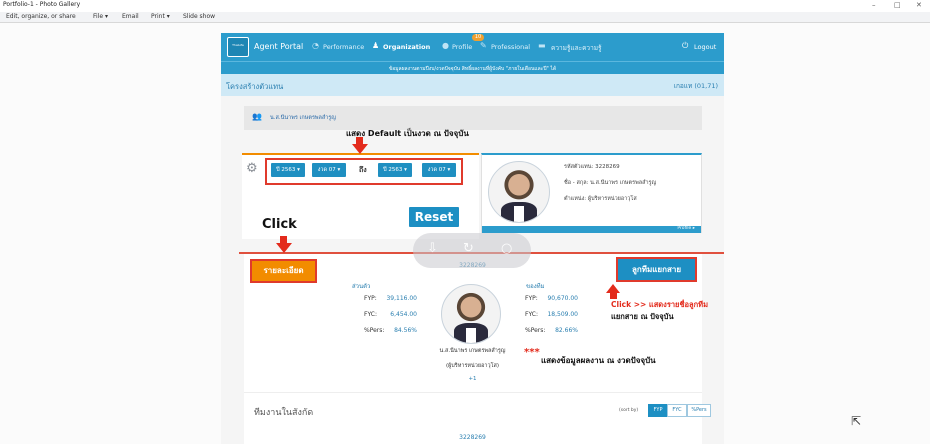  What do you see at coordinates (406, 47) in the screenshot?
I see `nav-organization: Organization` at bounding box center [406, 47].